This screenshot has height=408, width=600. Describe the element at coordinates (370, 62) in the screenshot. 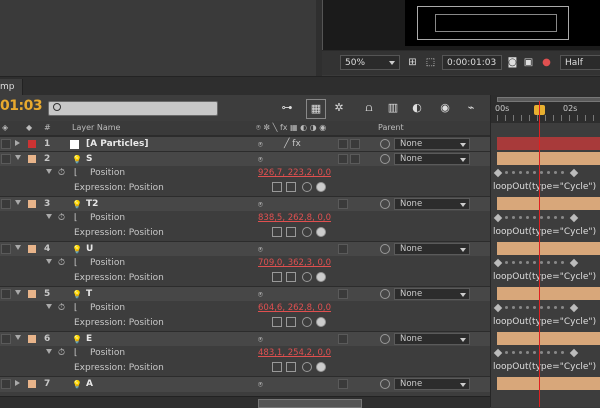

I see `zoom-dropdown: 50%` at that location.